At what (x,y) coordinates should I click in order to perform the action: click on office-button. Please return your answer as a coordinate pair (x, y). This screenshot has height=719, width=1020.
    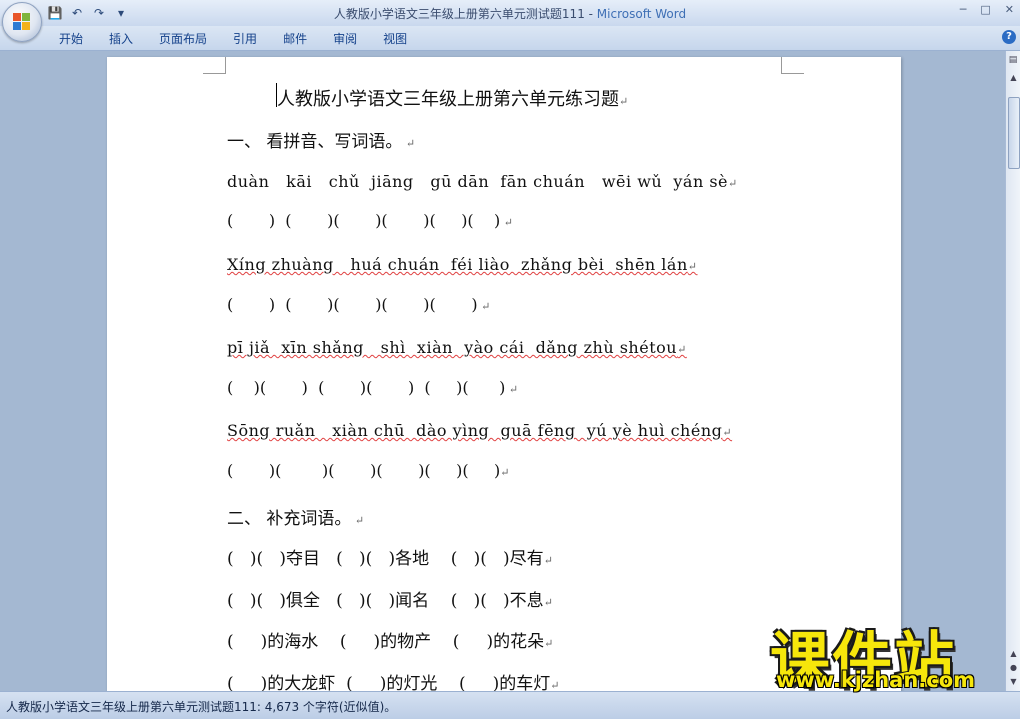
    Looking at the image, I should click on (22, 22).